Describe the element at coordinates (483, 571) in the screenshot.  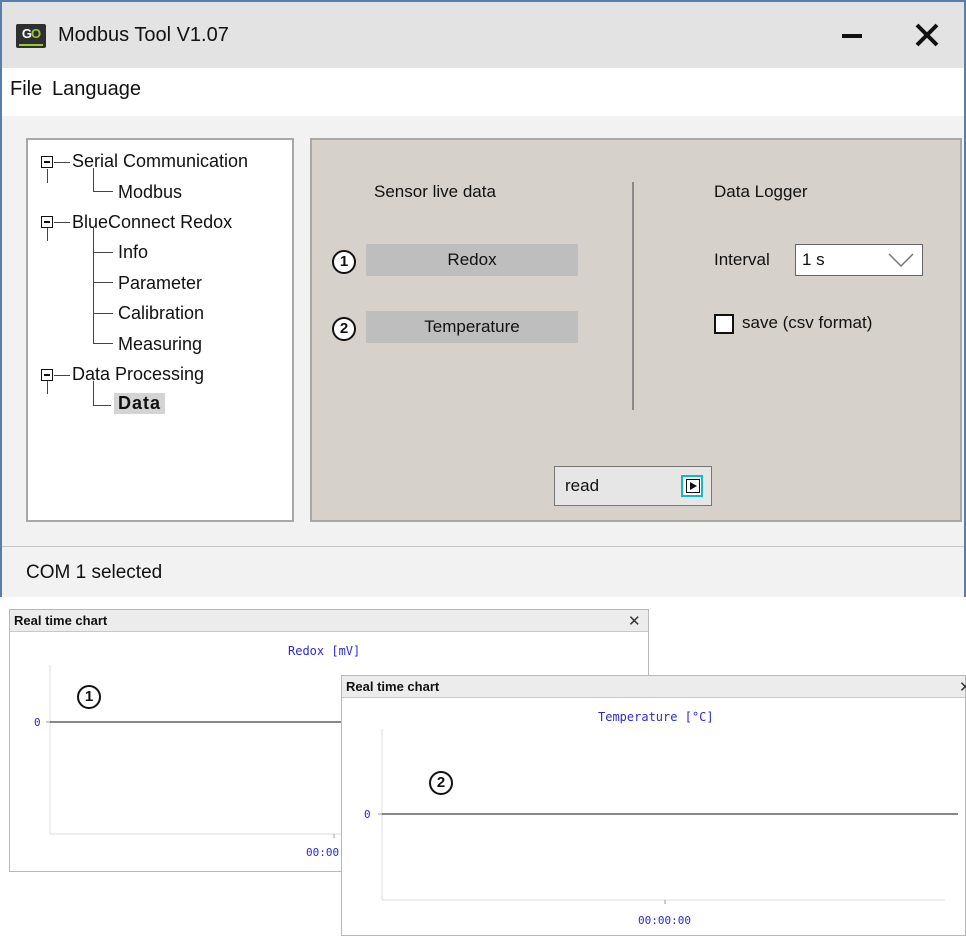
I see `status-bar: COM 1 selected` at that location.